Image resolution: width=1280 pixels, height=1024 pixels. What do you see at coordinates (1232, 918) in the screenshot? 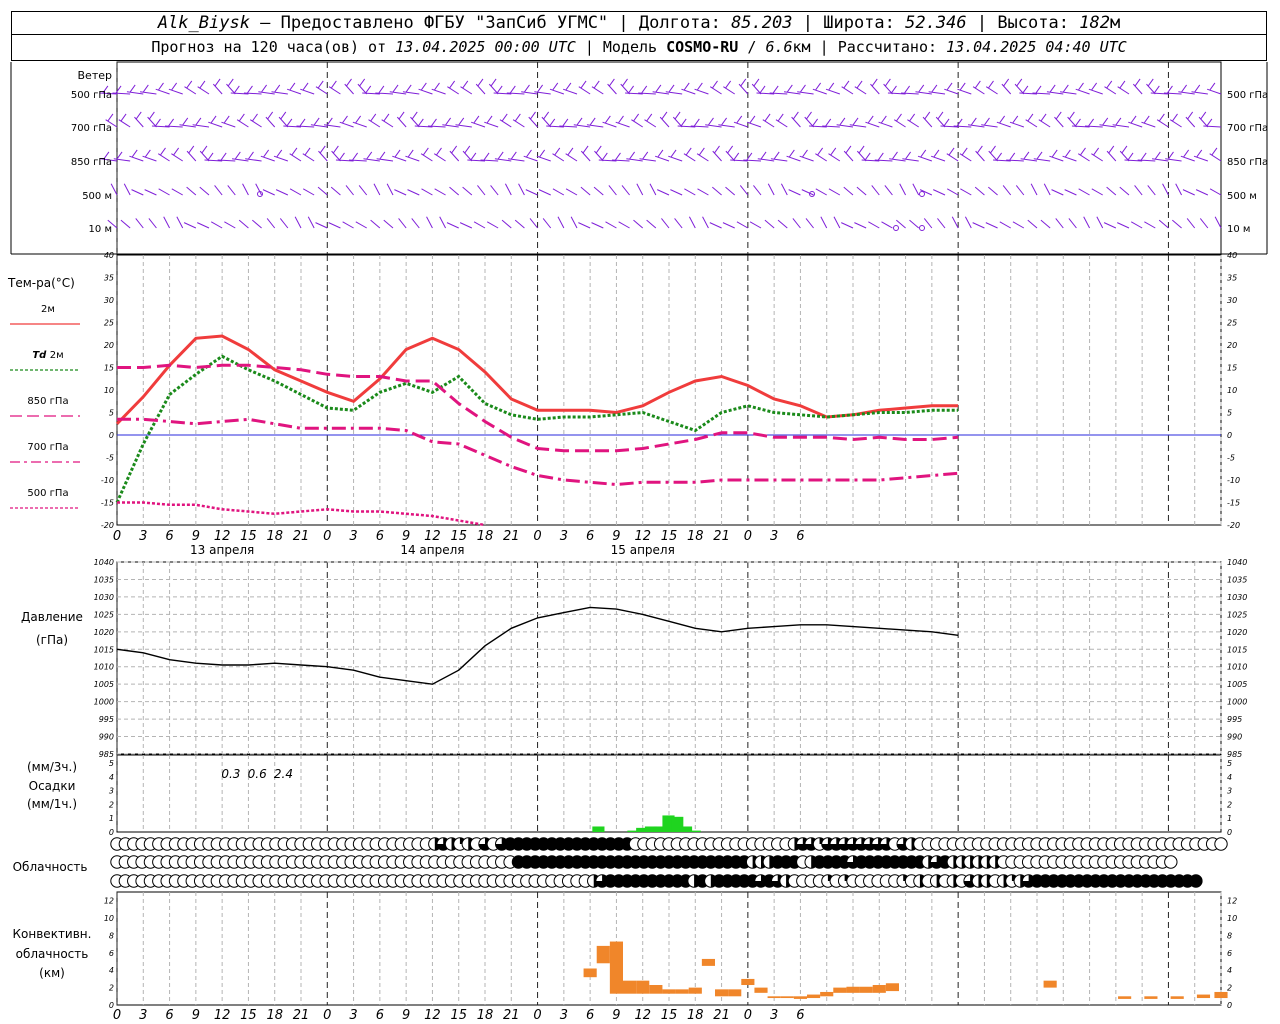
I see `conv-y-tick-right: 10` at bounding box center [1232, 918].